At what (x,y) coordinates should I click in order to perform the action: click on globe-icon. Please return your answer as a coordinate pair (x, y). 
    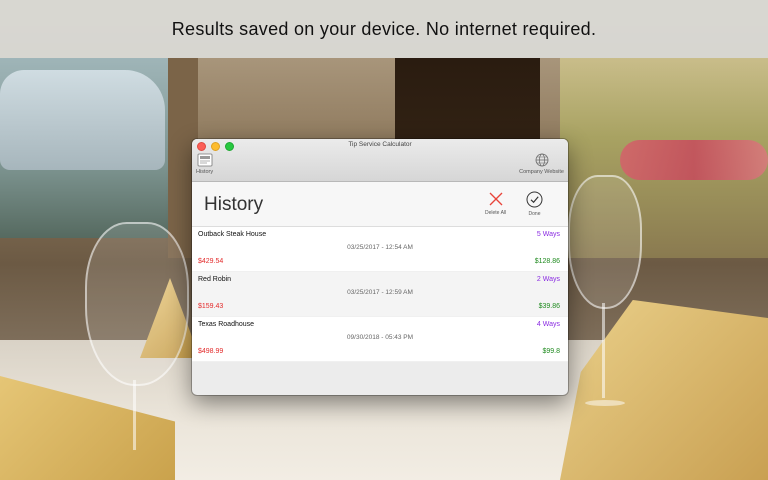
    Looking at the image, I should click on (541, 160).